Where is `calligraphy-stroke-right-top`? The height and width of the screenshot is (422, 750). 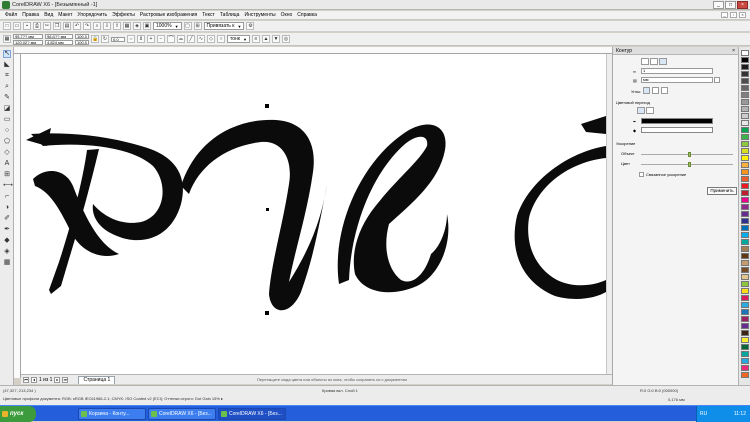
calligraphy-stroke-right-top is located at coordinates (593, 125).